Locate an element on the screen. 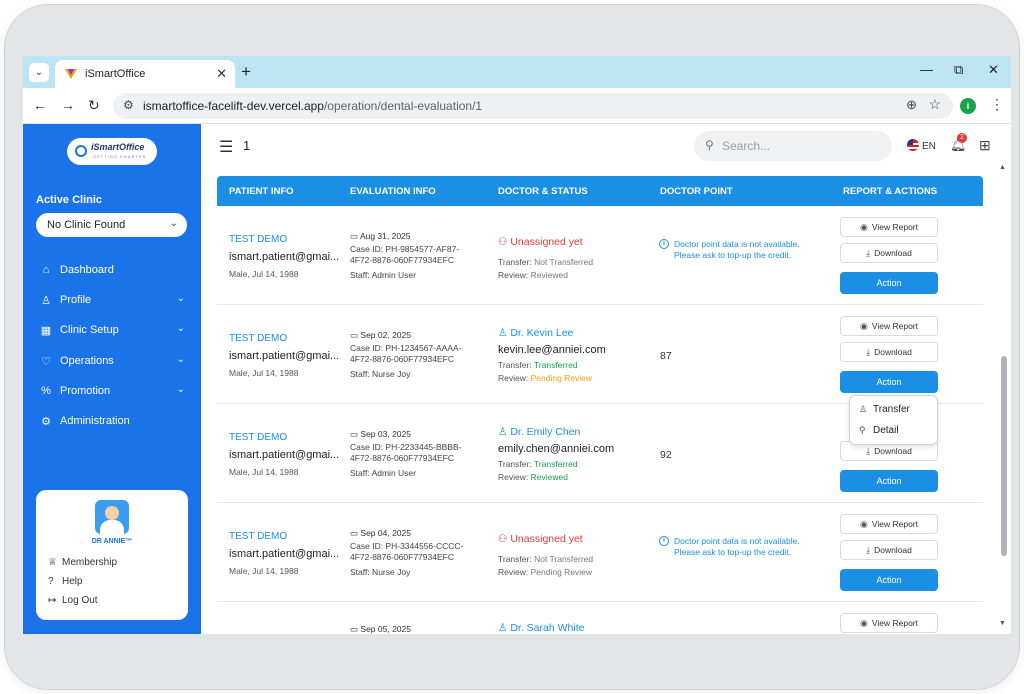  review-status: Review: Pending Review is located at coordinates (545, 572).